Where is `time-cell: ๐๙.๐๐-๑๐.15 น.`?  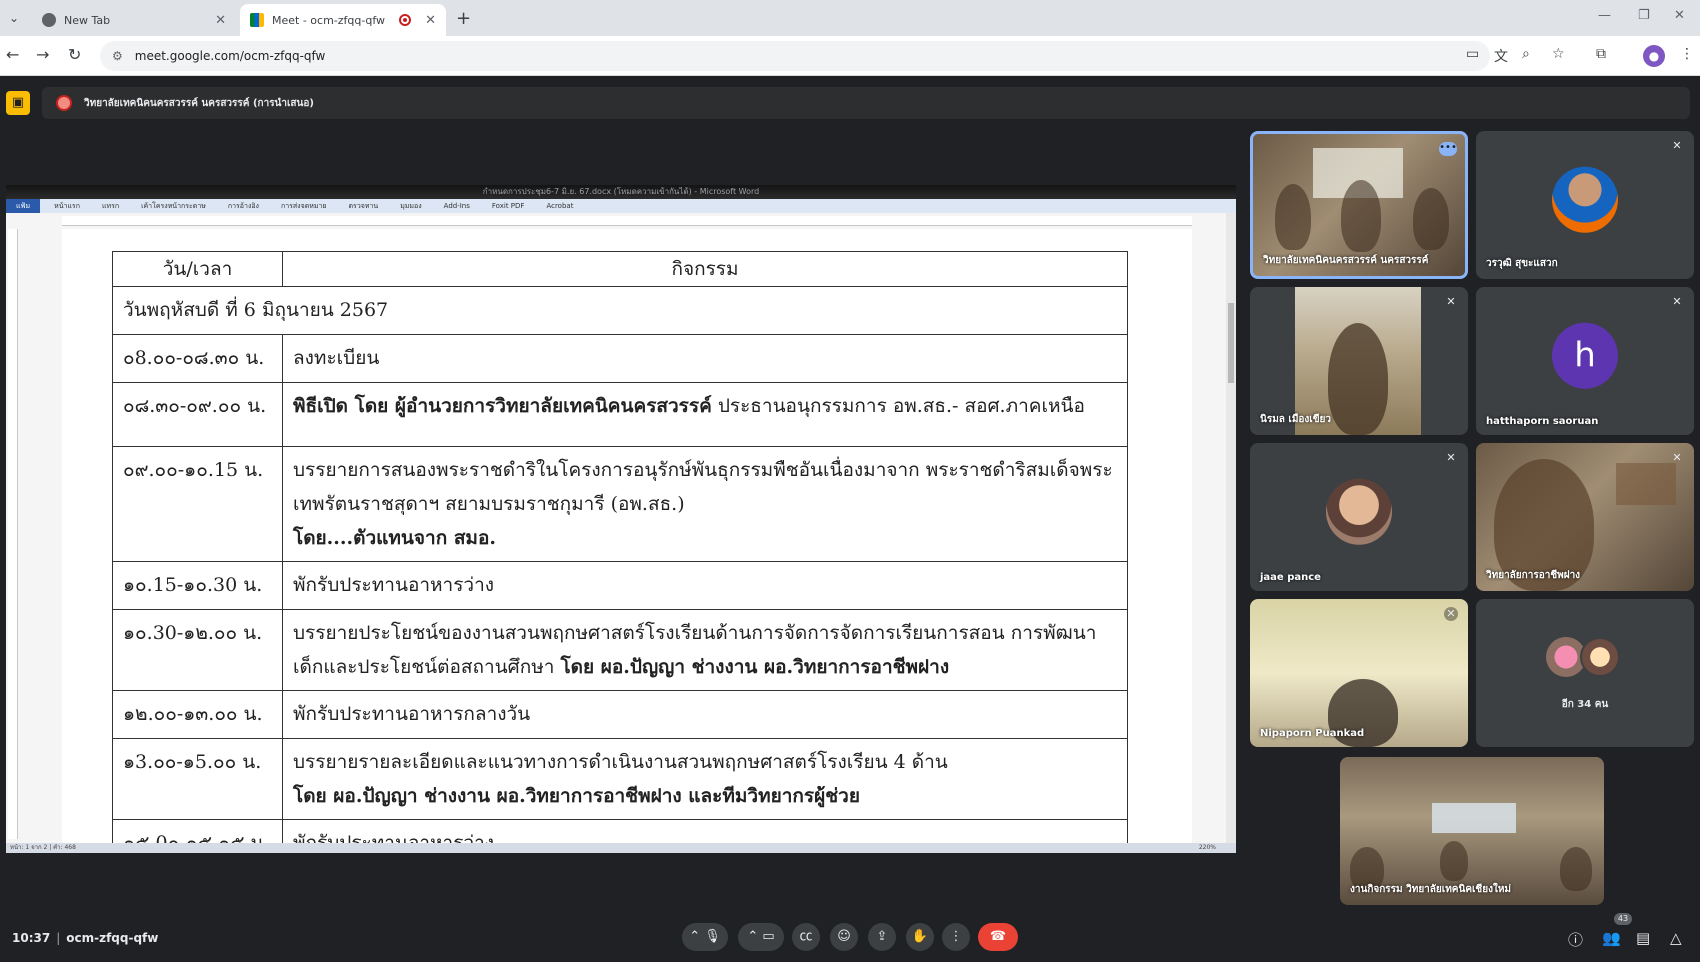
time-cell: ๐๙.๐๐-๑๐.15 น. is located at coordinates (197, 504).